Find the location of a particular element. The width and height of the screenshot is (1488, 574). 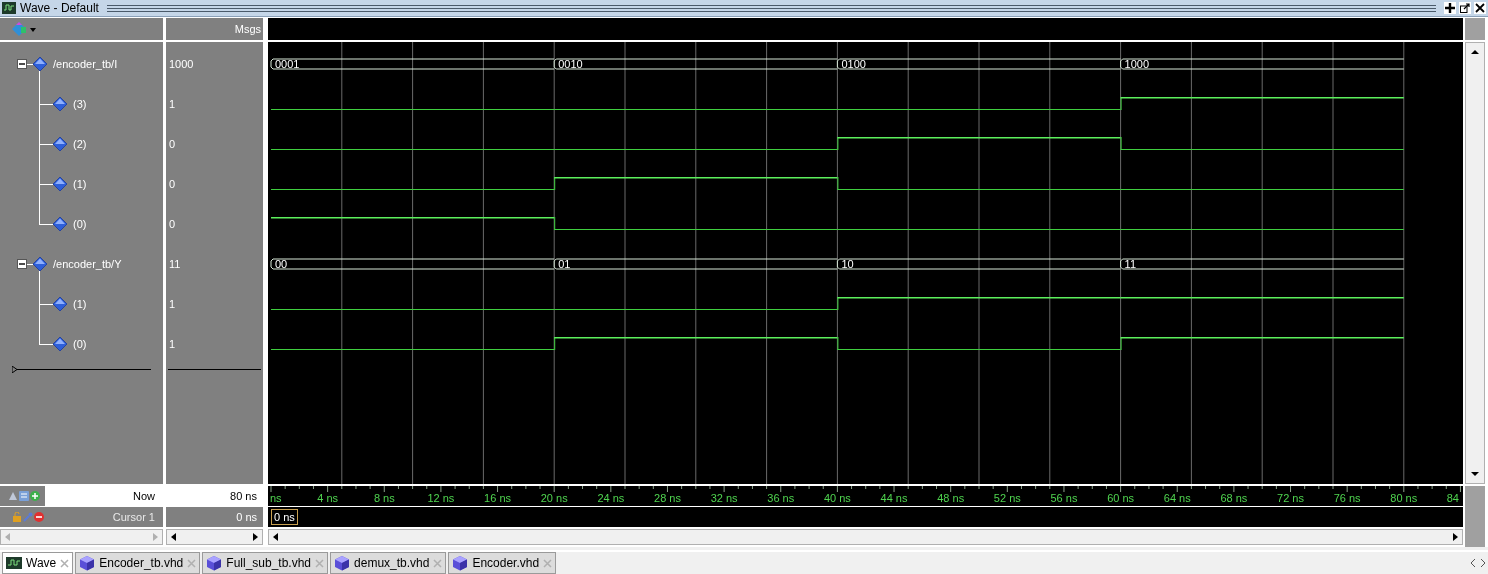

signal-value: 11 is located at coordinates (175, 264).